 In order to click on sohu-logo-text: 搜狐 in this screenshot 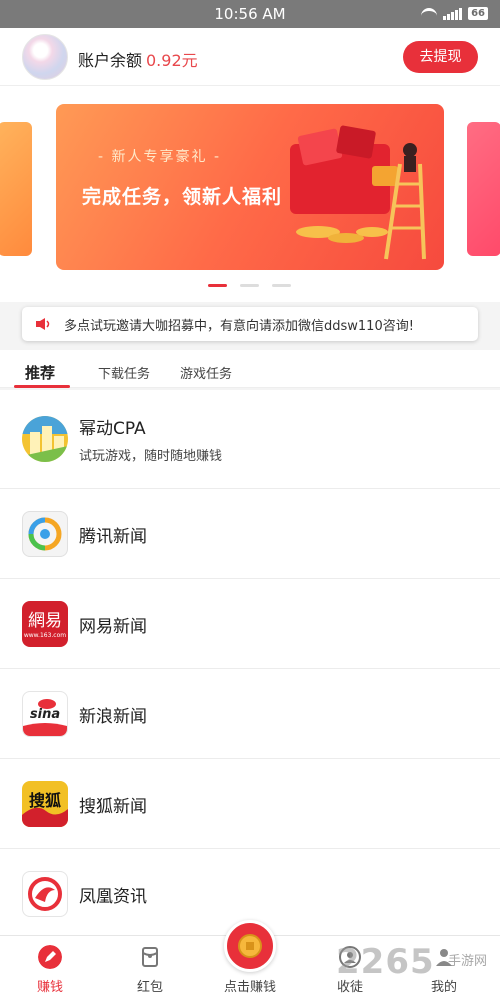, I will do `click(44, 800)`.